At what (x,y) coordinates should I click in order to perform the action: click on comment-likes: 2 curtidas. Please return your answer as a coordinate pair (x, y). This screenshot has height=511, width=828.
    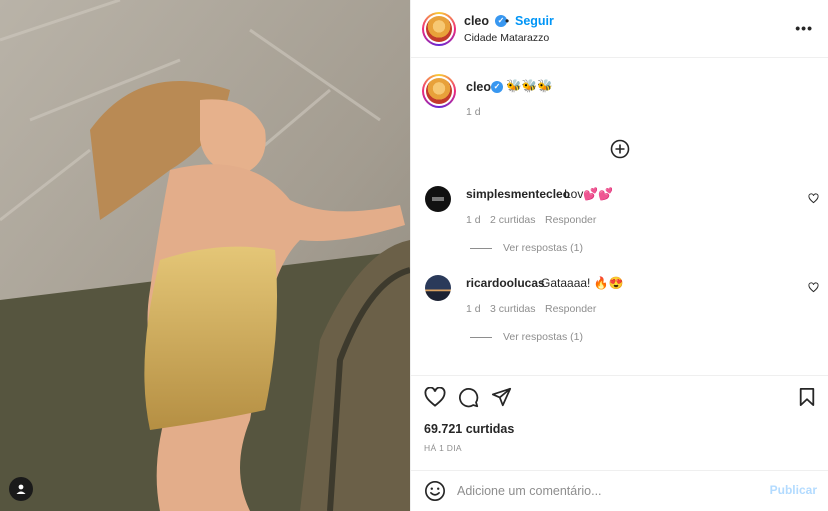
    Looking at the image, I should click on (513, 220).